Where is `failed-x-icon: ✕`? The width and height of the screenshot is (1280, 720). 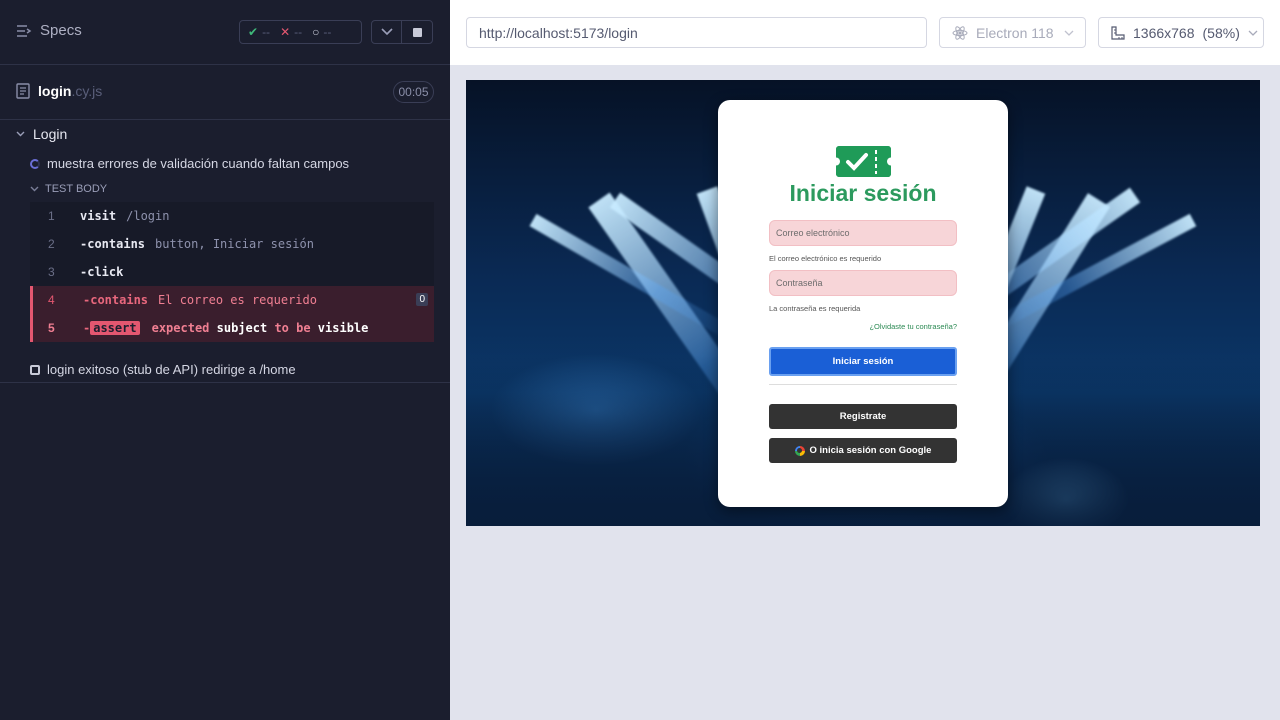
failed-x-icon: ✕ is located at coordinates (285, 32).